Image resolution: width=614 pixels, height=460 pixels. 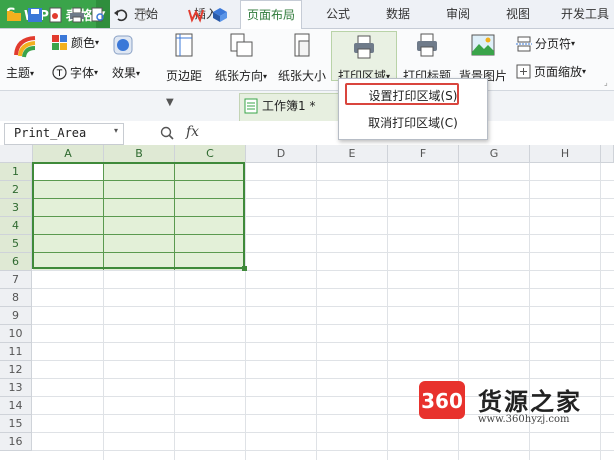 What do you see at coordinates (170, 102) in the screenshot?
I see `toolbar-overflow-icon: ▼` at bounding box center [170, 102].